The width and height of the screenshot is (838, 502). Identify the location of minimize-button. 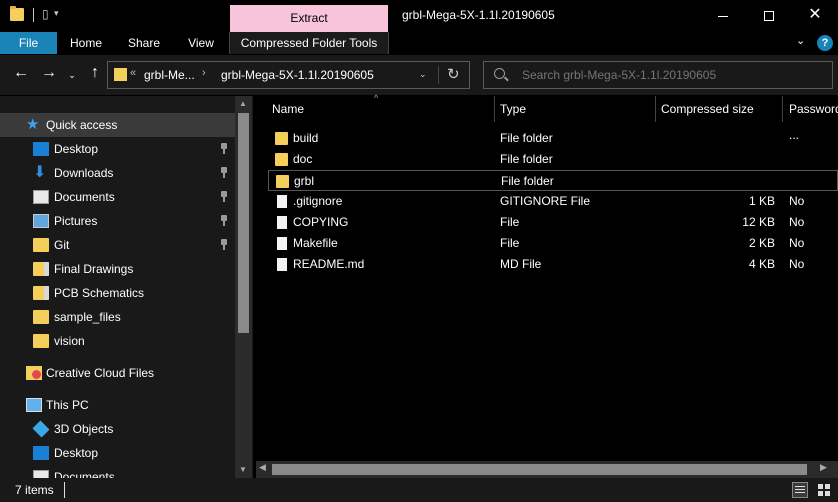
(723, 16).